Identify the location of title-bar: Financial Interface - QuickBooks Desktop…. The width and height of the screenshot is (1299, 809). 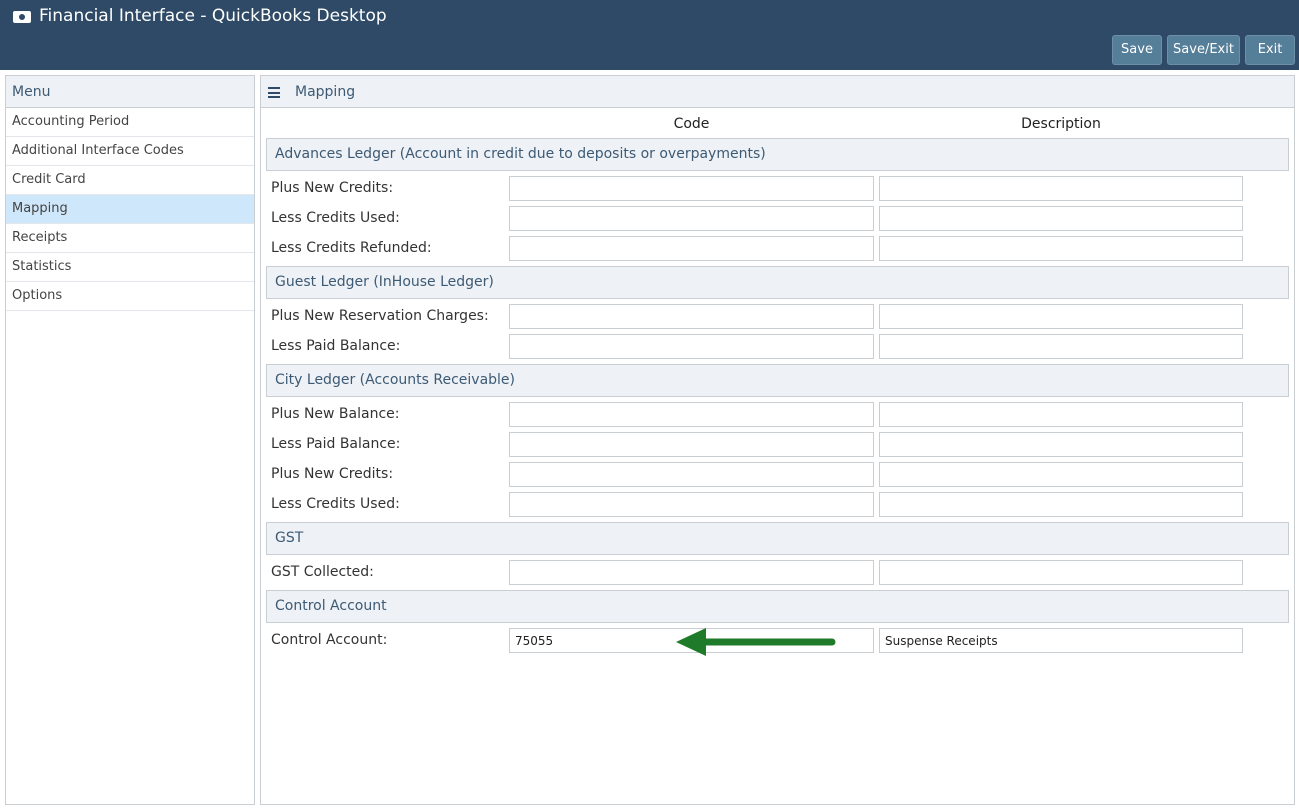
(649, 35).